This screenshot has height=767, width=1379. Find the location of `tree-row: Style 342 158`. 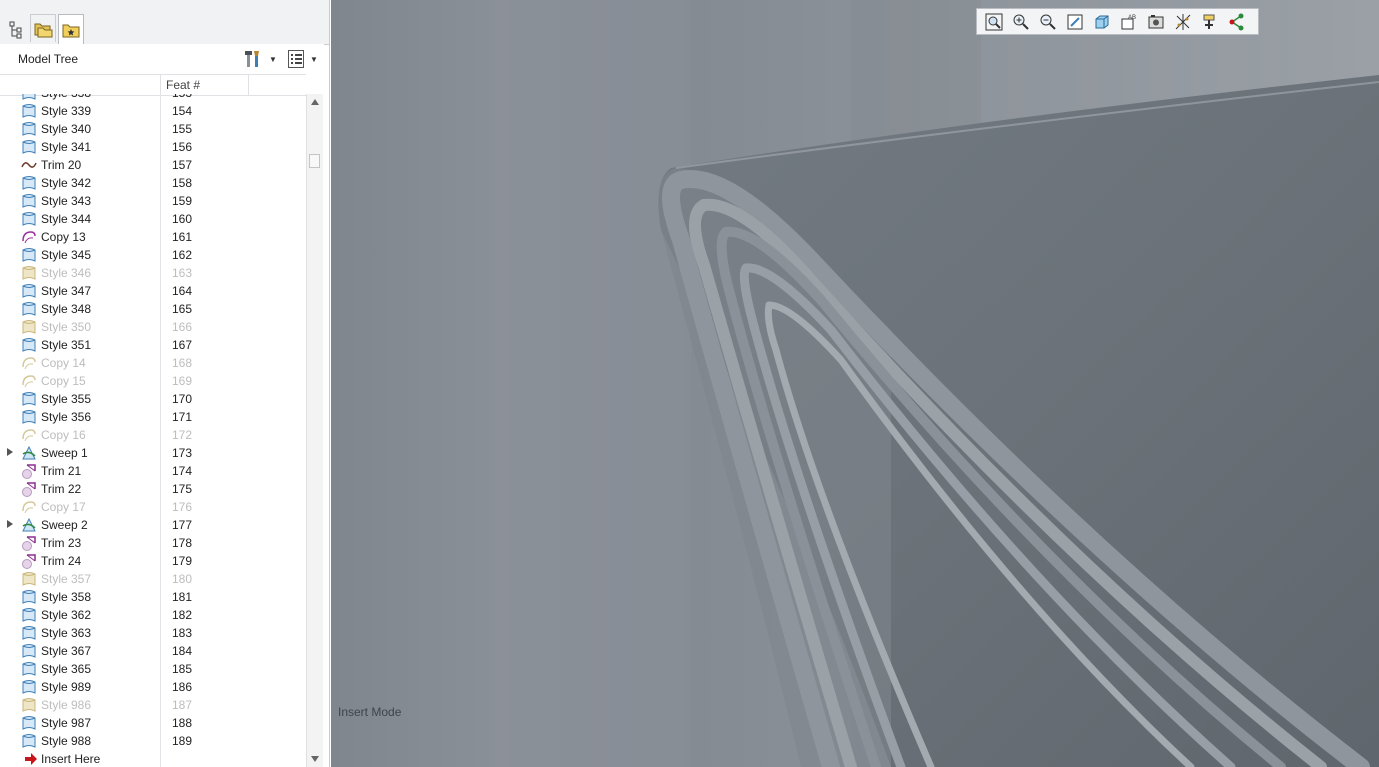

tree-row: Style 342 158 is located at coordinates (153, 183).